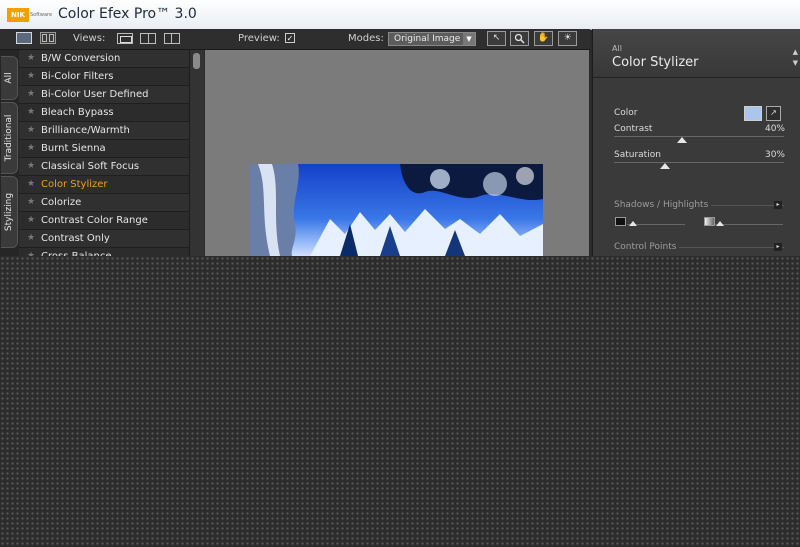 The image size is (800, 547). Describe the element at coordinates (24, 38) in the screenshot. I see `single-panel-layout-icon` at that location.